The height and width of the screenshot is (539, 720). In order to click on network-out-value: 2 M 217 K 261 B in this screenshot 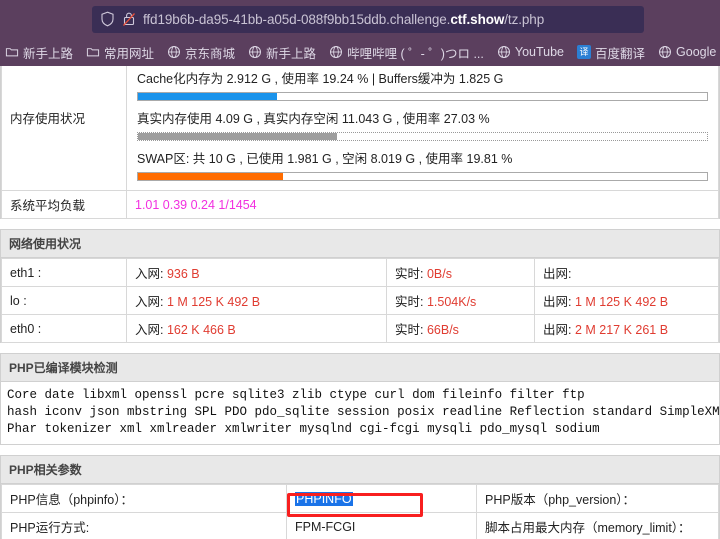, I will do `click(621, 330)`.